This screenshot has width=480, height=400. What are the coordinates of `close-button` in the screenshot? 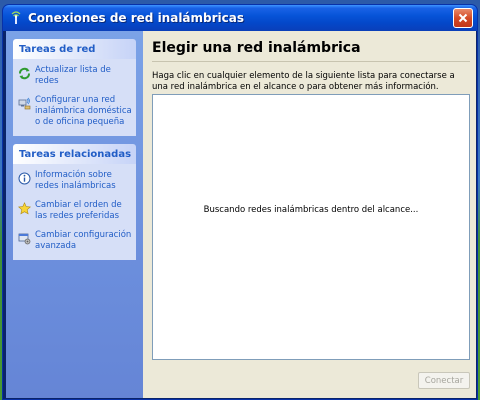 It's located at (463, 18).